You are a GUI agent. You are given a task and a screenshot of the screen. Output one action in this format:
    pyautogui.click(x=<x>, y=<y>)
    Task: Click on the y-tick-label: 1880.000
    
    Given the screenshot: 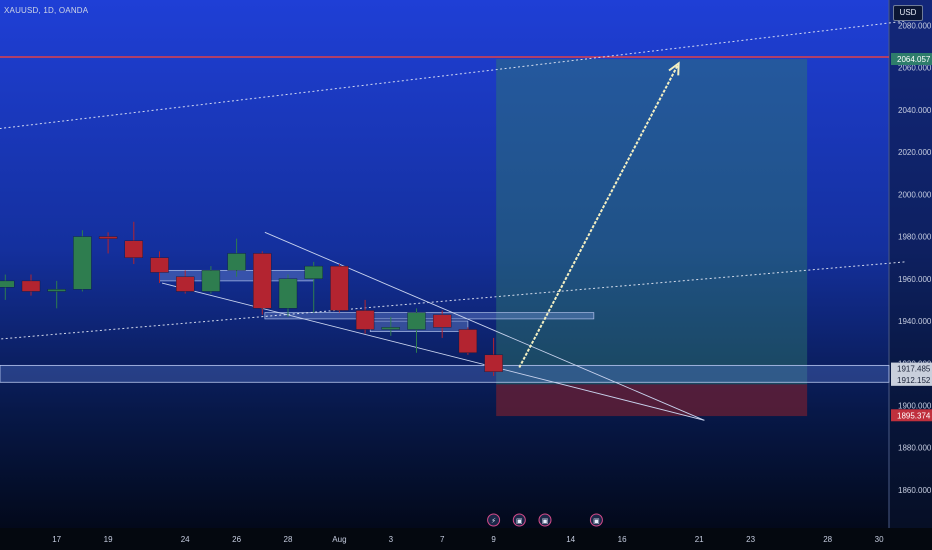 What is the action you would take?
    pyautogui.click(x=915, y=448)
    